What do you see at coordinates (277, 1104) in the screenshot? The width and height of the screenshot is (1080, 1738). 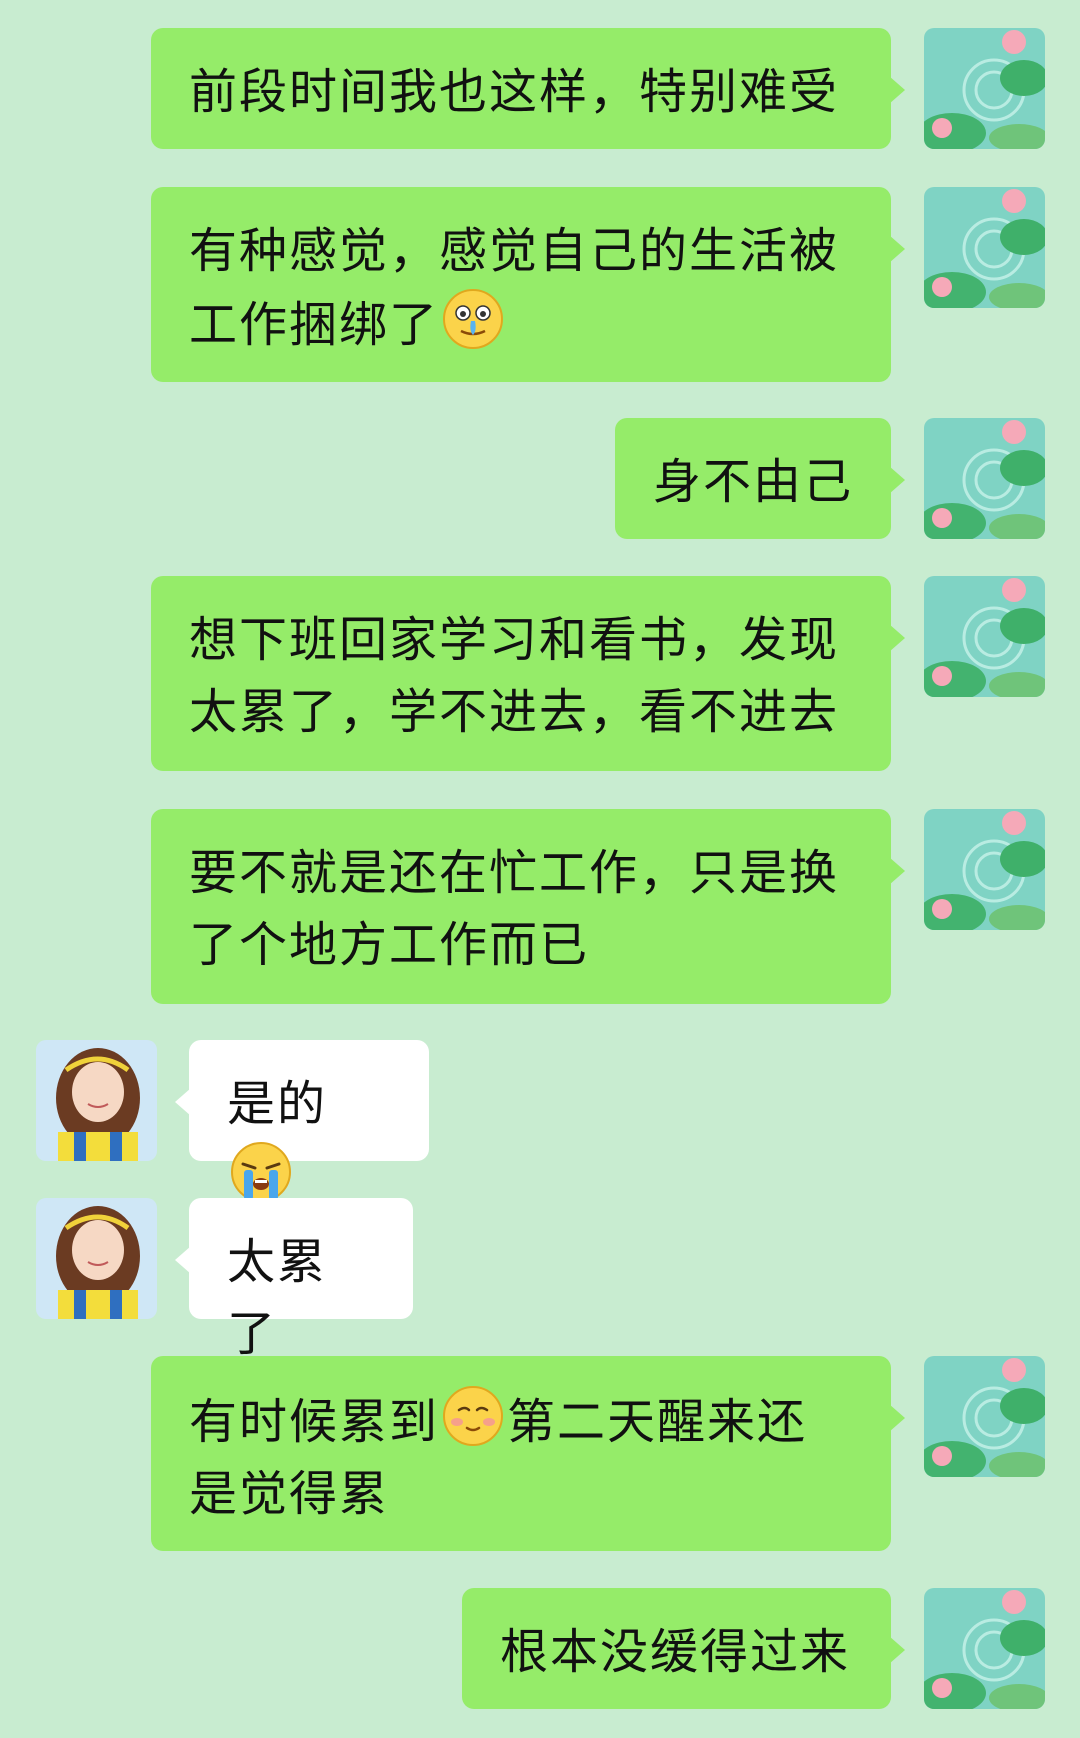 I see `message-text: 是的` at bounding box center [277, 1104].